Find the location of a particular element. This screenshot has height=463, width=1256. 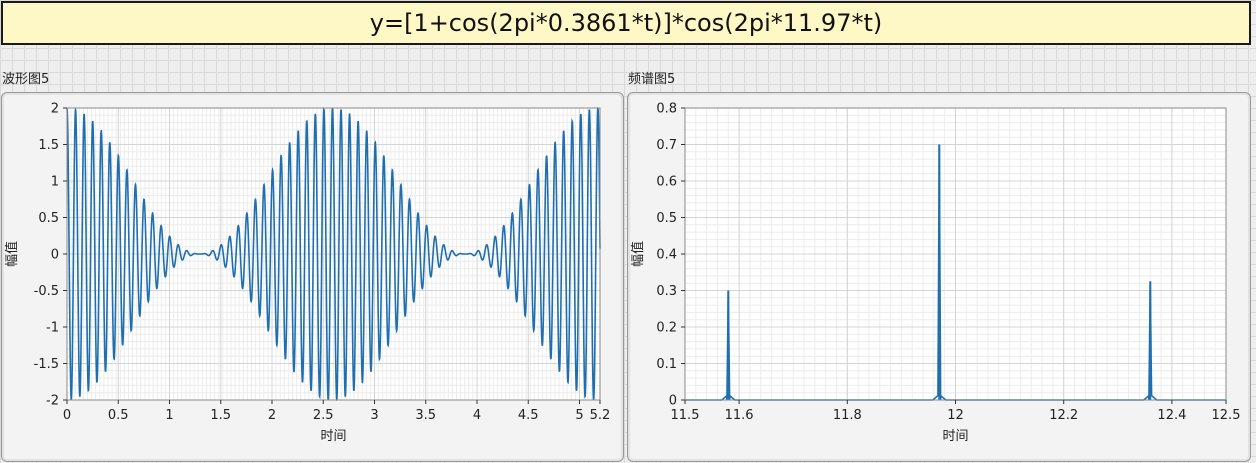

waveform-x-tick-label: 3 is located at coordinates (374, 415).